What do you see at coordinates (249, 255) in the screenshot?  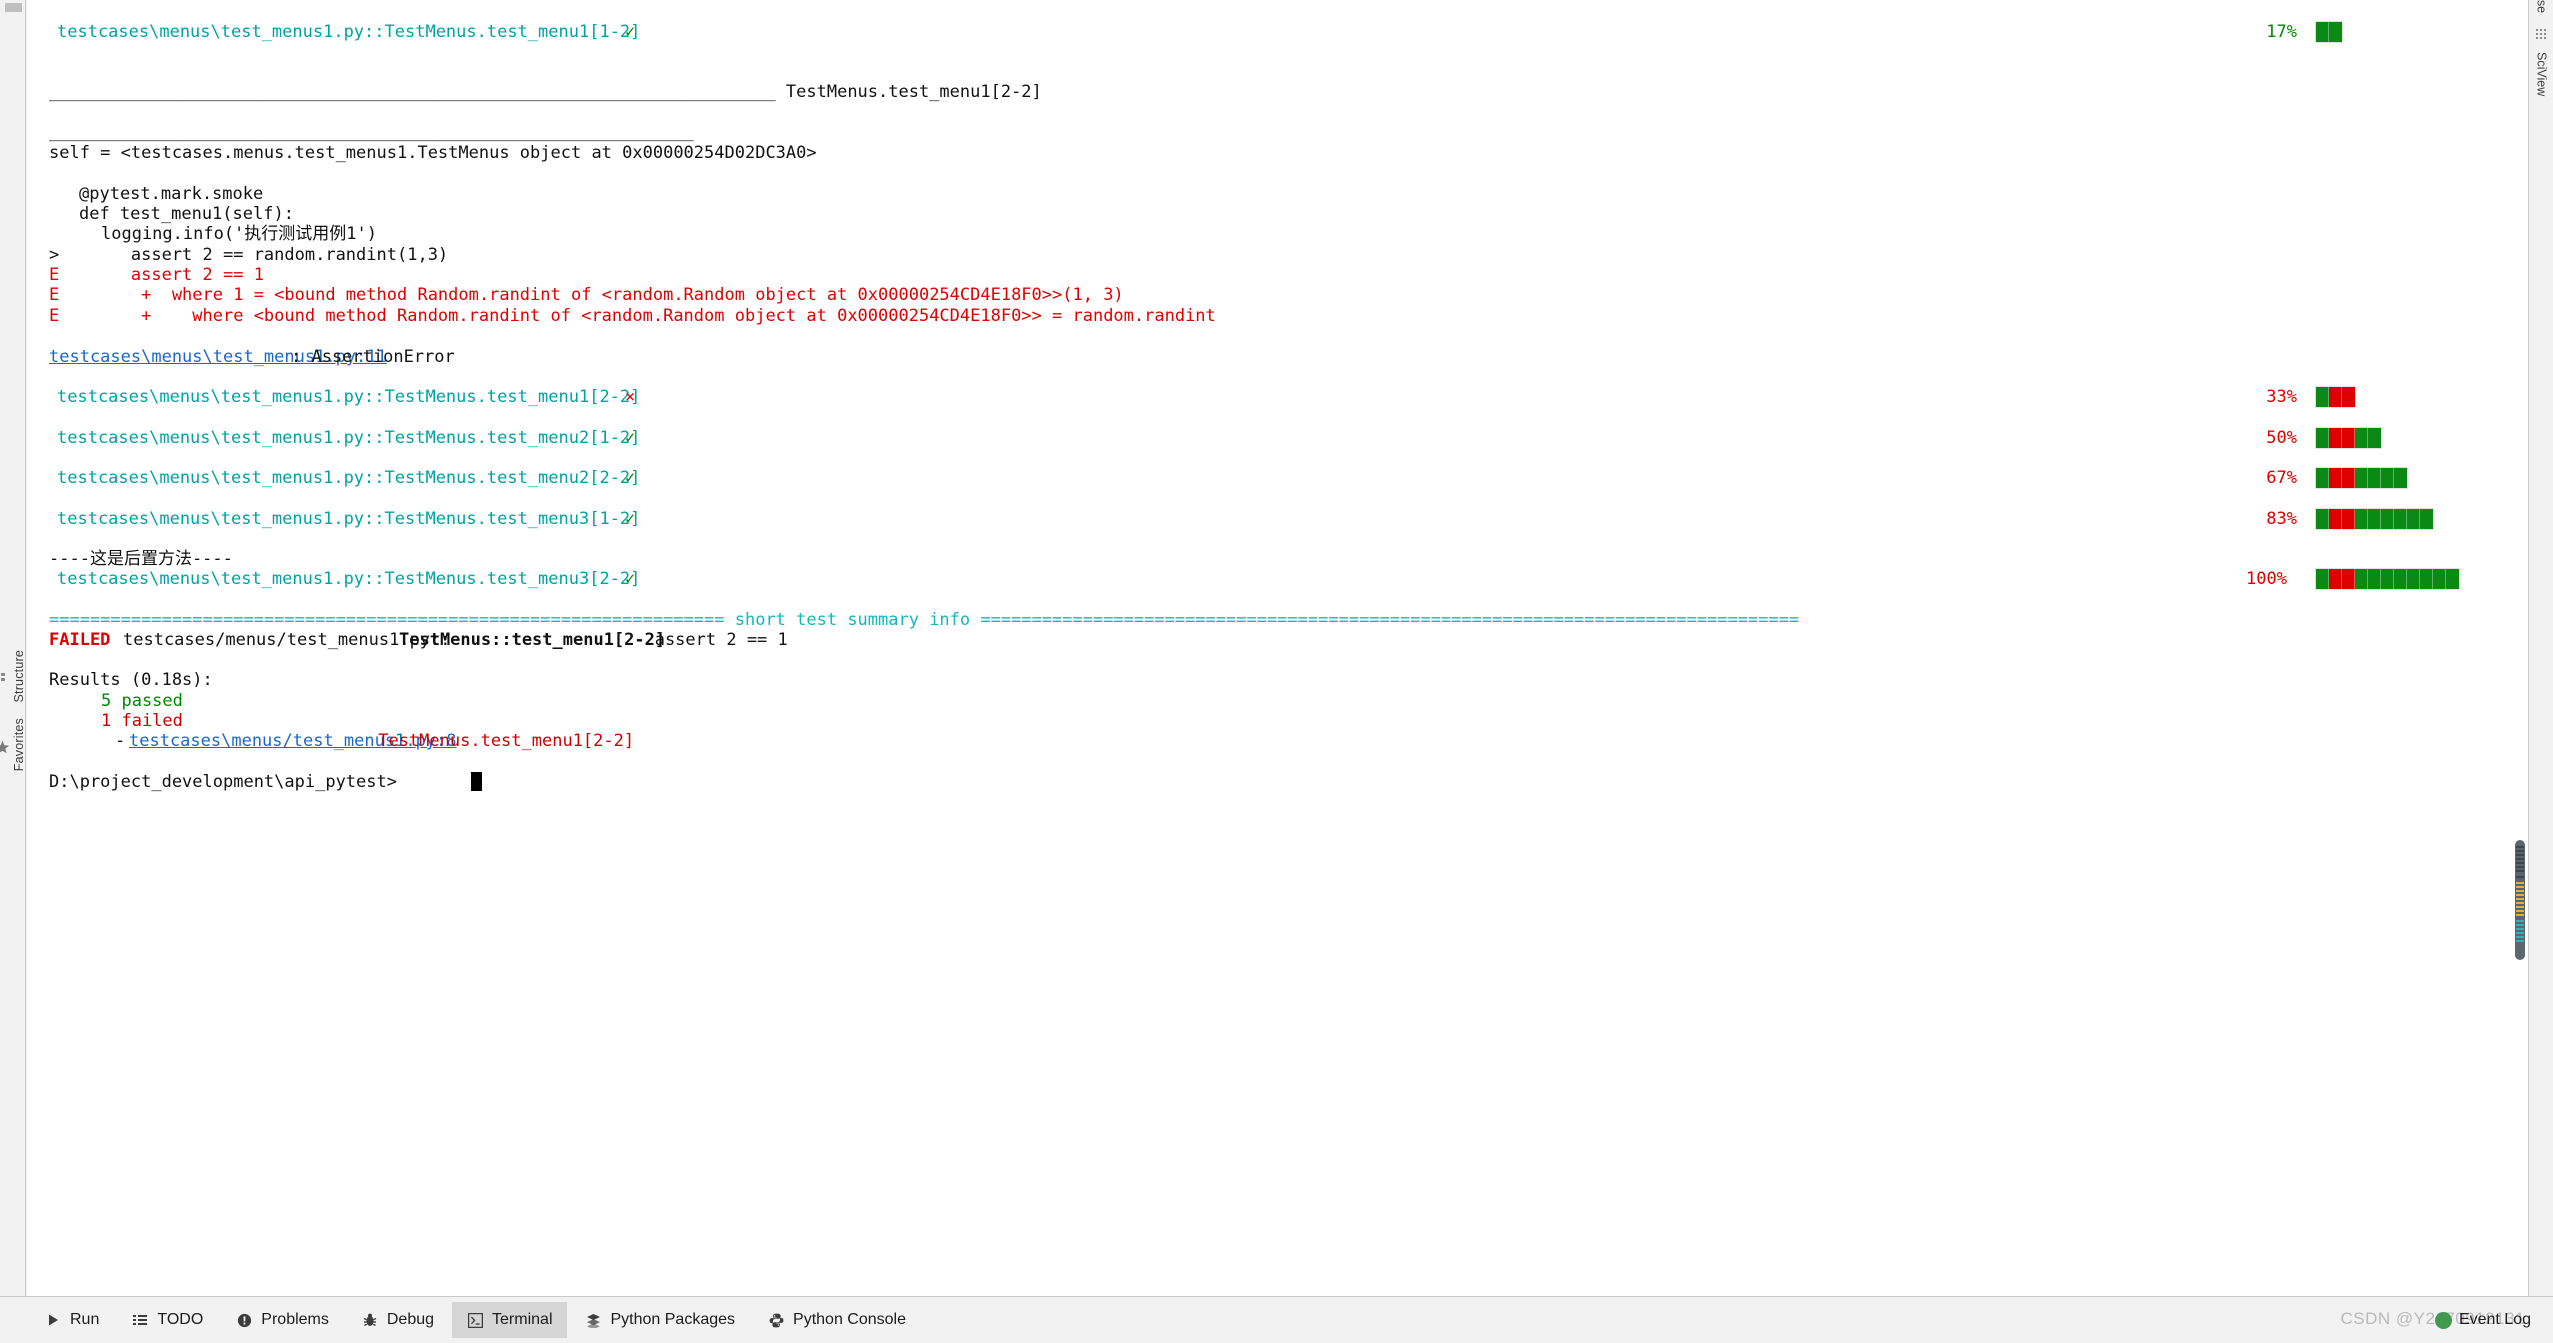 I see `terminal-line: > assert 2 == random.randint(1,3)` at bounding box center [249, 255].